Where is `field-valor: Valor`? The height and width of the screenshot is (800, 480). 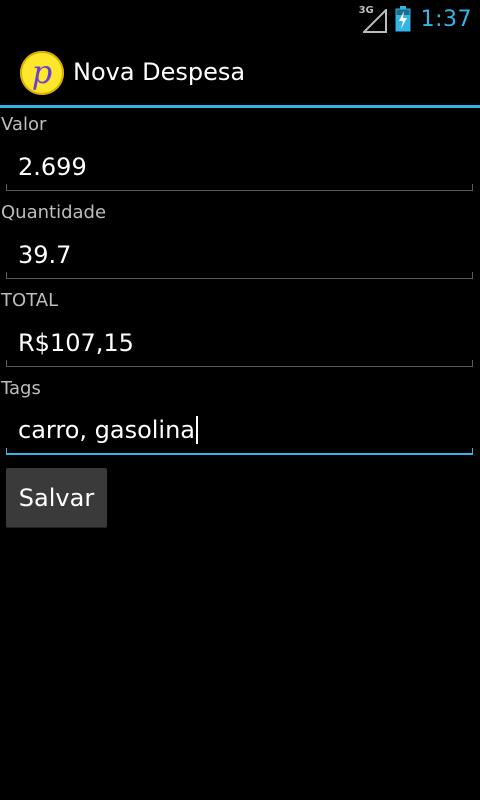 field-valor: Valor is located at coordinates (240, 154).